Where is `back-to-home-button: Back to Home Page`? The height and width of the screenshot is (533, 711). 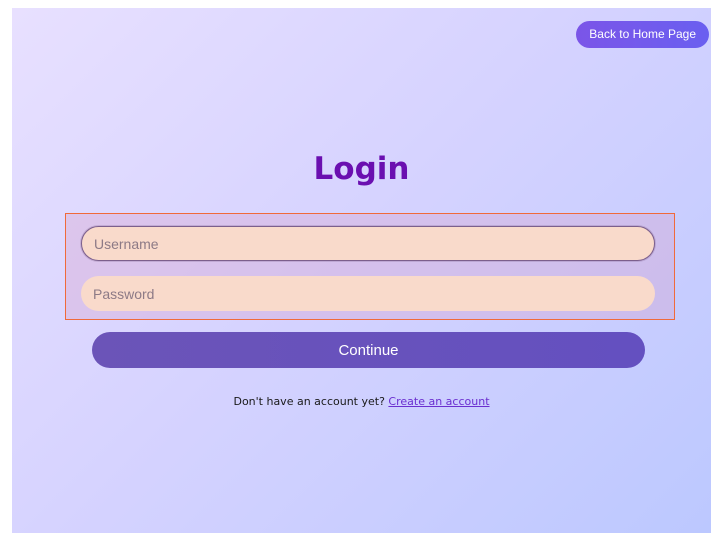
back-to-home-button: Back to Home Page is located at coordinates (642, 34).